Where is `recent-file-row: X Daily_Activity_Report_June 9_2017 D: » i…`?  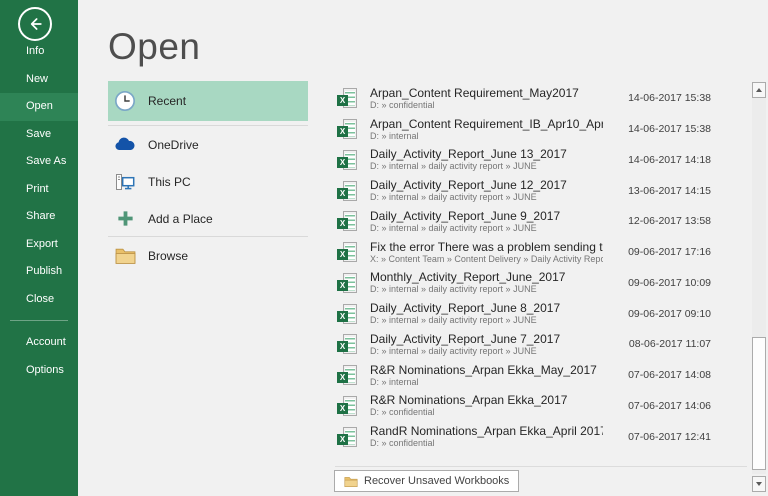 recent-file-row: X Daily_Activity_Report_June 9_2017 D: » i… is located at coordinates (541, 221).